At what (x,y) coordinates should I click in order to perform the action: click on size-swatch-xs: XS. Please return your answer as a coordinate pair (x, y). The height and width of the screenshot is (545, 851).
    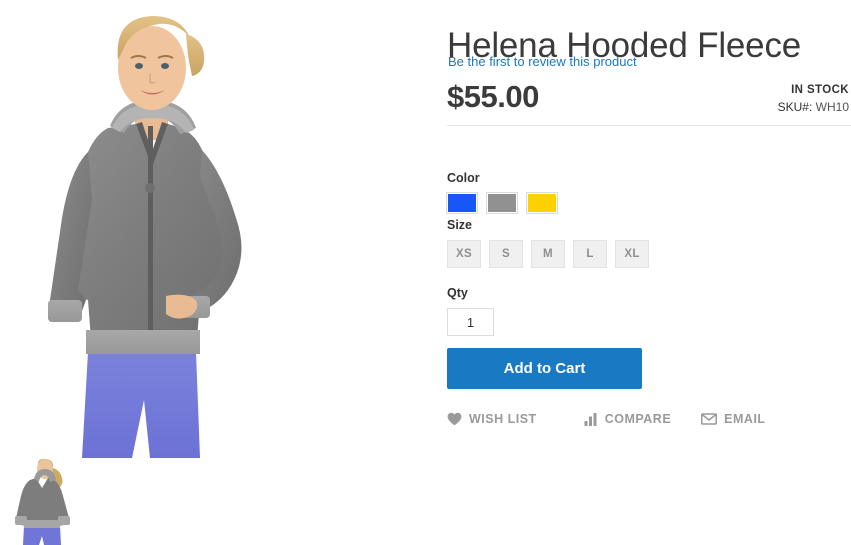
    Looking at the image, I should click on (464, 254).